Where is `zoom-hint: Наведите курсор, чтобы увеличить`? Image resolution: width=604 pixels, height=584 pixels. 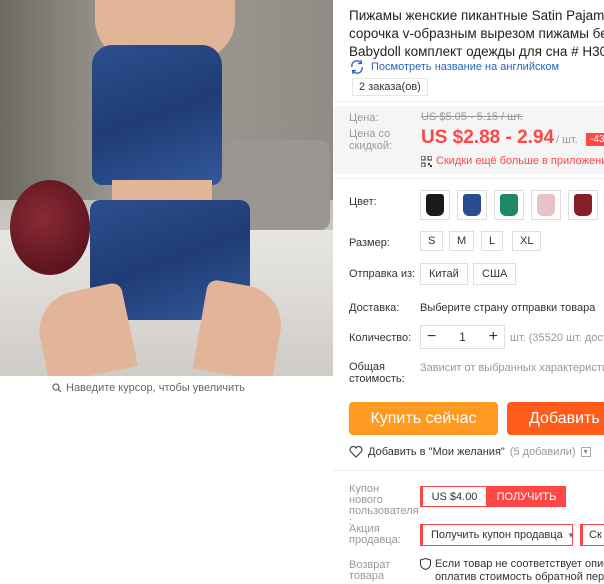 zoom-hint: Наведите курсор, чтобы увеличить is located at coordinates (148, 388).